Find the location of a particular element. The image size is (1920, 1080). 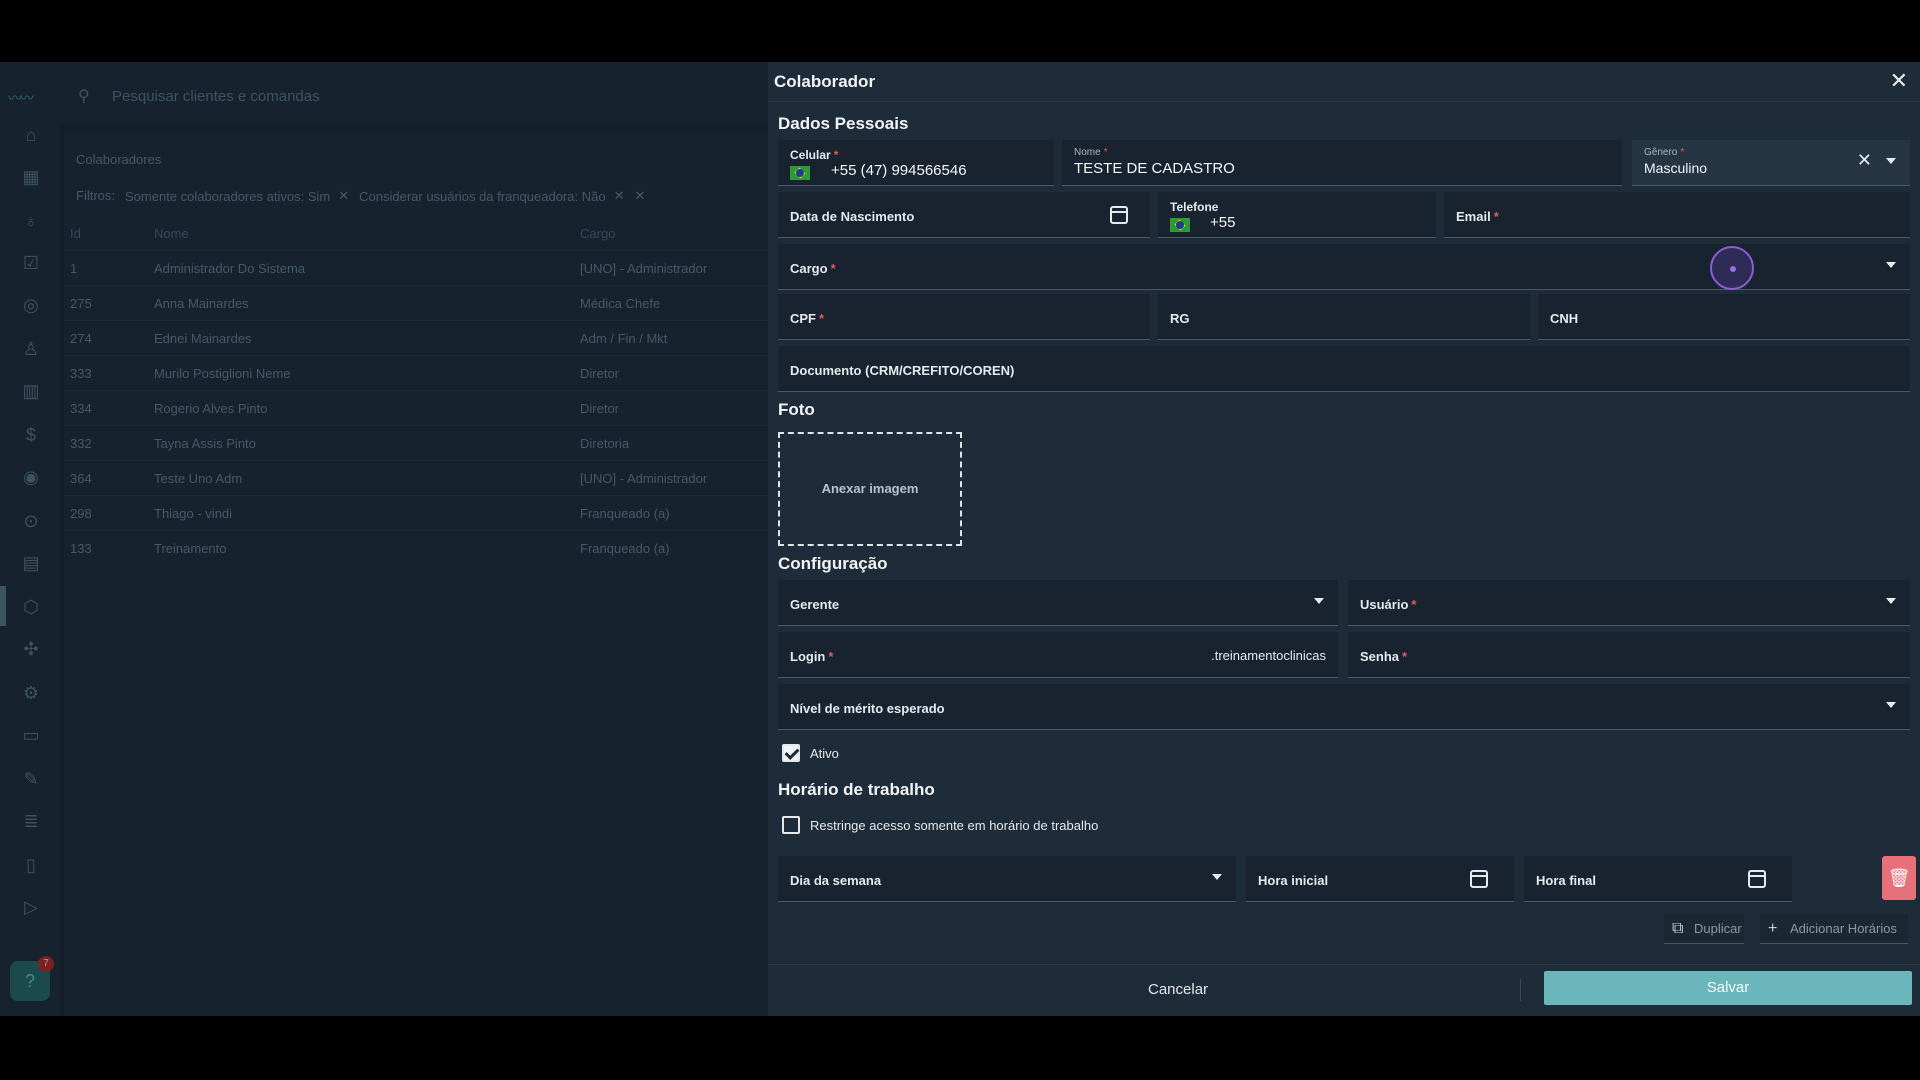

cancel-button: Cancelar is located at coordinates (1178, 989).